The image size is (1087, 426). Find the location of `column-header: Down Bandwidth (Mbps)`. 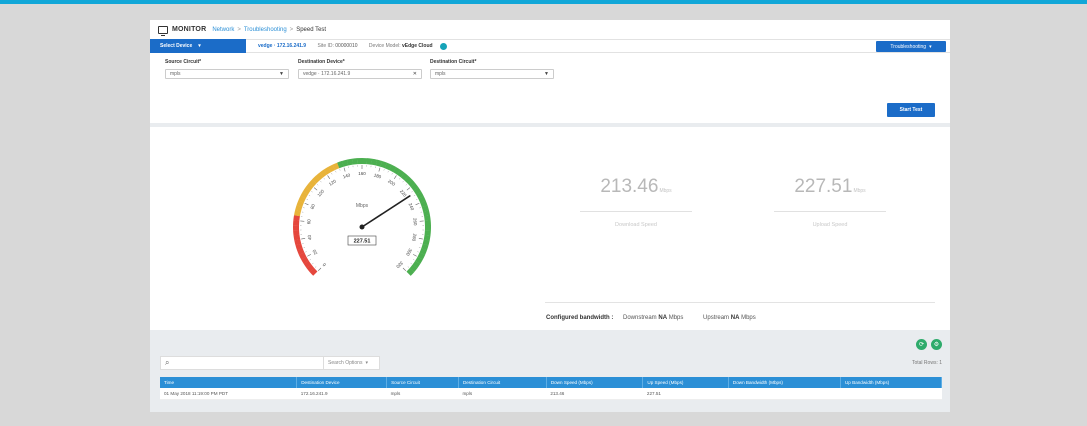

column-header: Down Bandwidth (Mbps) is located at coordinates (784, 382).